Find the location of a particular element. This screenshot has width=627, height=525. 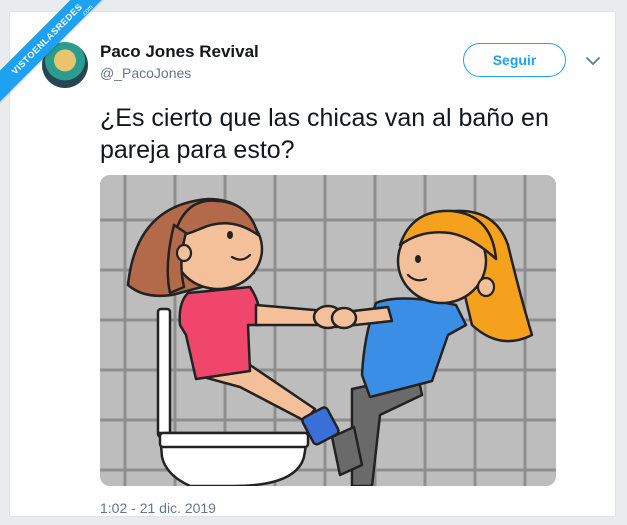

tweet-timestamp: 1:02 - 21 dic. 2019 is located at coordinates (158, 508).